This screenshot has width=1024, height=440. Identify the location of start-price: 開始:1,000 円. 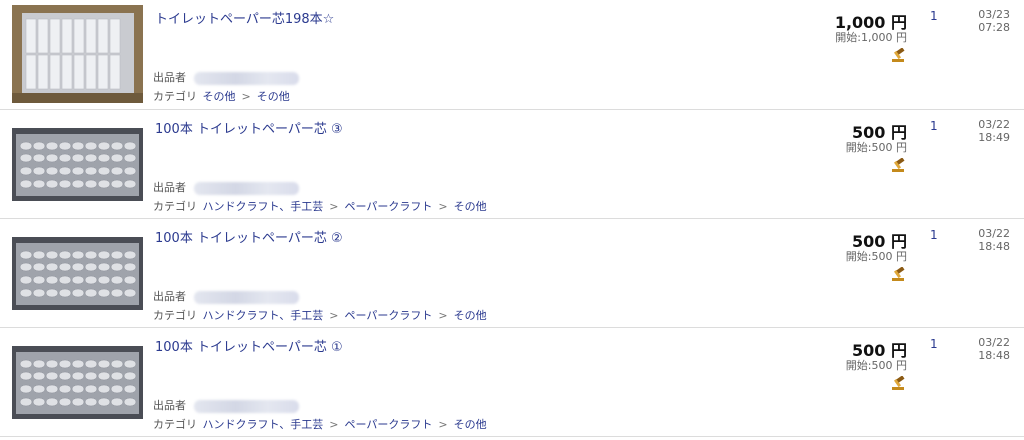
(871, 37).